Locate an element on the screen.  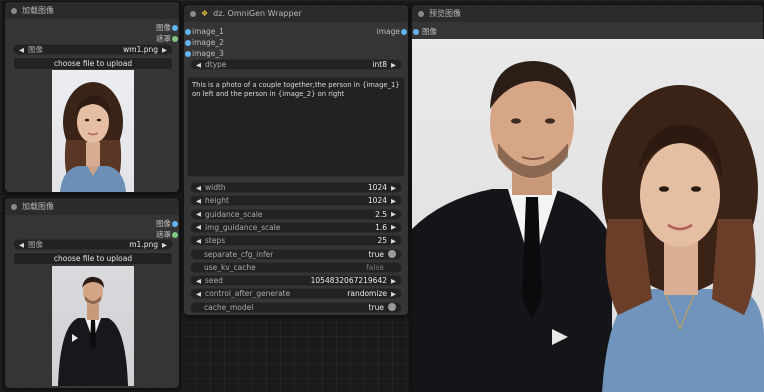
output-label: 遮罩 is located at coordinates (163, 38).